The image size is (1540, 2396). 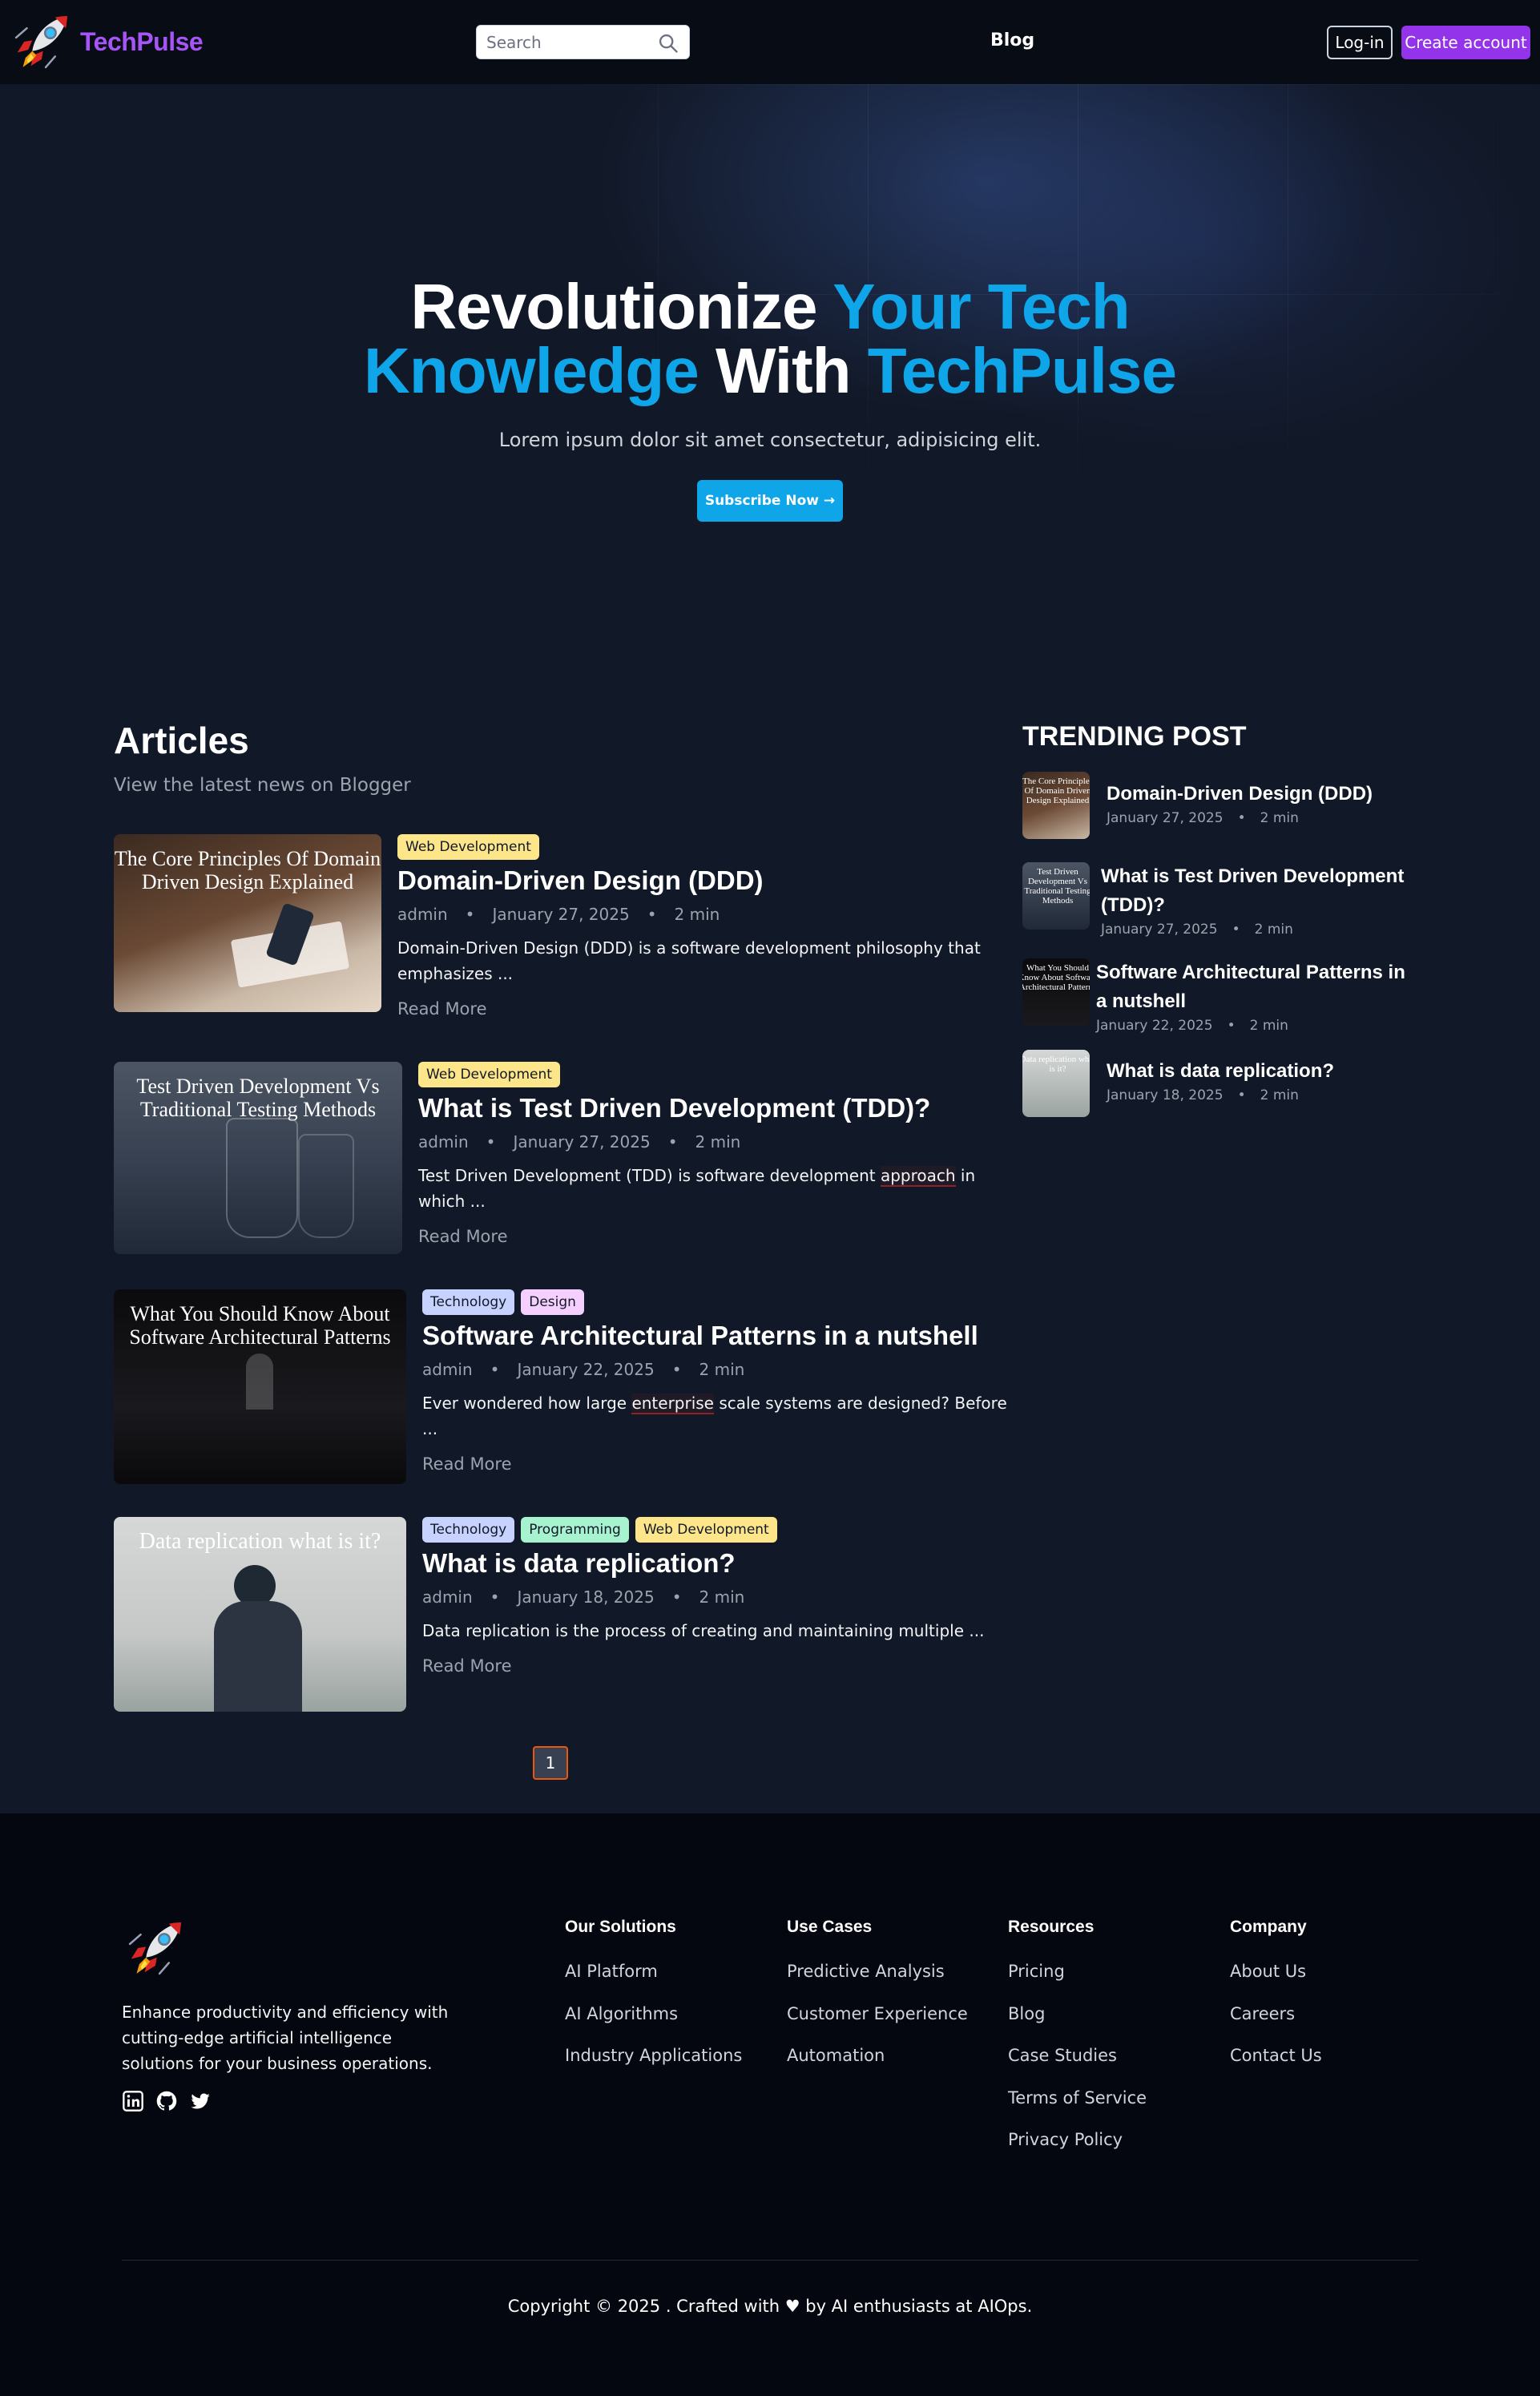 I want to click on tag-badge: Programming, so click(x=575, y=1530).